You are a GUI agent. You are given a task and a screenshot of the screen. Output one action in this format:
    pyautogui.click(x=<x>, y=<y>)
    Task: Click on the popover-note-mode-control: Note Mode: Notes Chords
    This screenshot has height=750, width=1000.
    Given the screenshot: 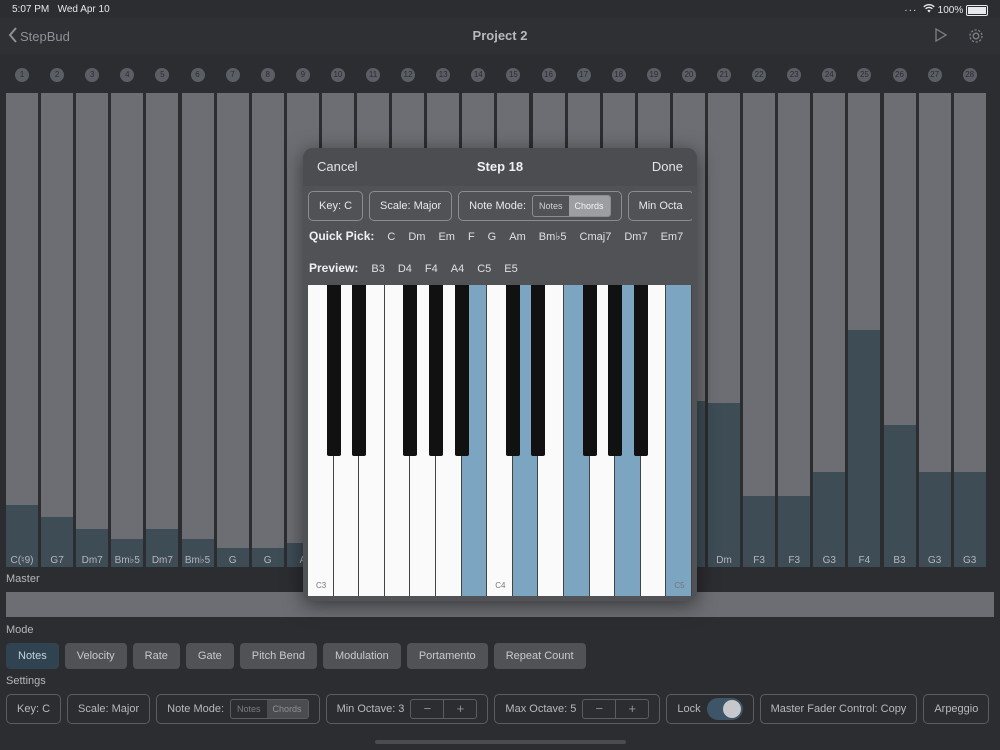 What is the action you would take?
    pyautogui.click(x=540, y=206)
    